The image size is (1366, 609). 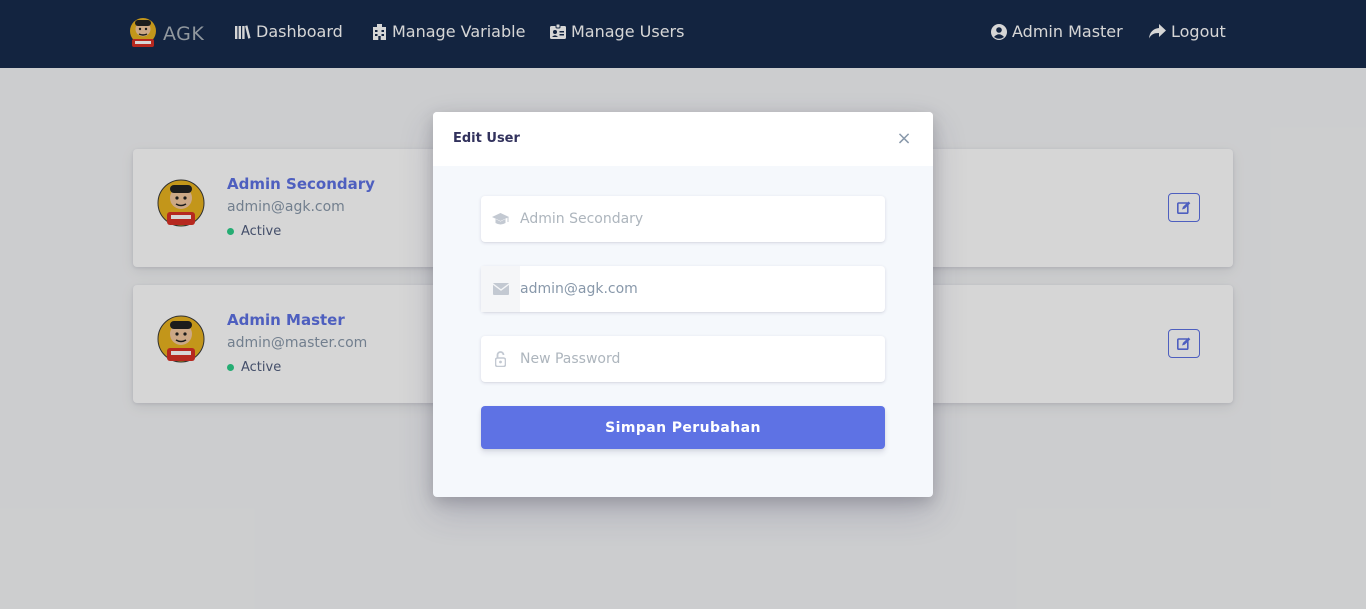 What do you see at coordinates (500, 289) in the screenshot?
I see `envelope-icon` at bounding box center [500, 289].